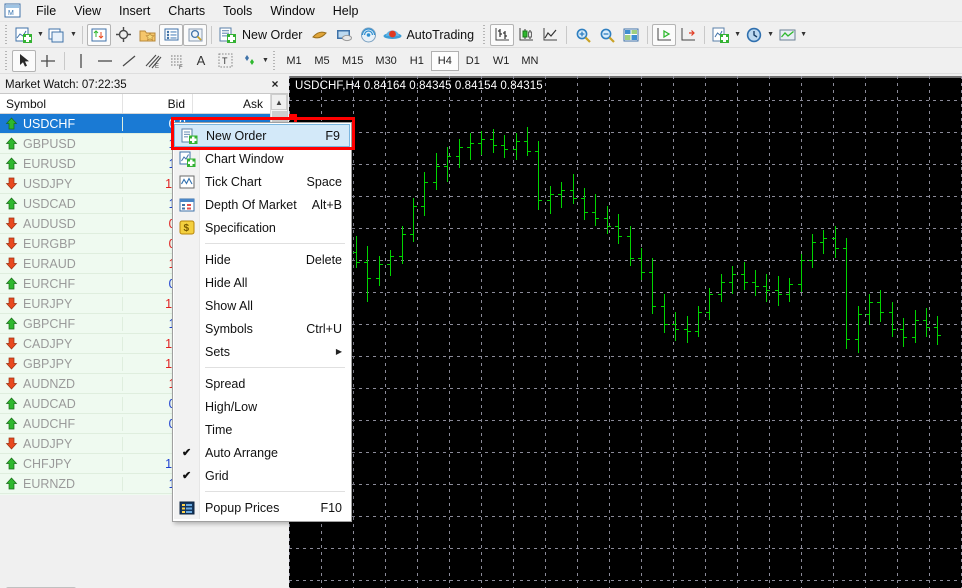 The height and width of the screenshot is (588, 962). Describe the element at coordinates (444, 60) in the screenshot. I see `timeframe-h4: H4` at that location.